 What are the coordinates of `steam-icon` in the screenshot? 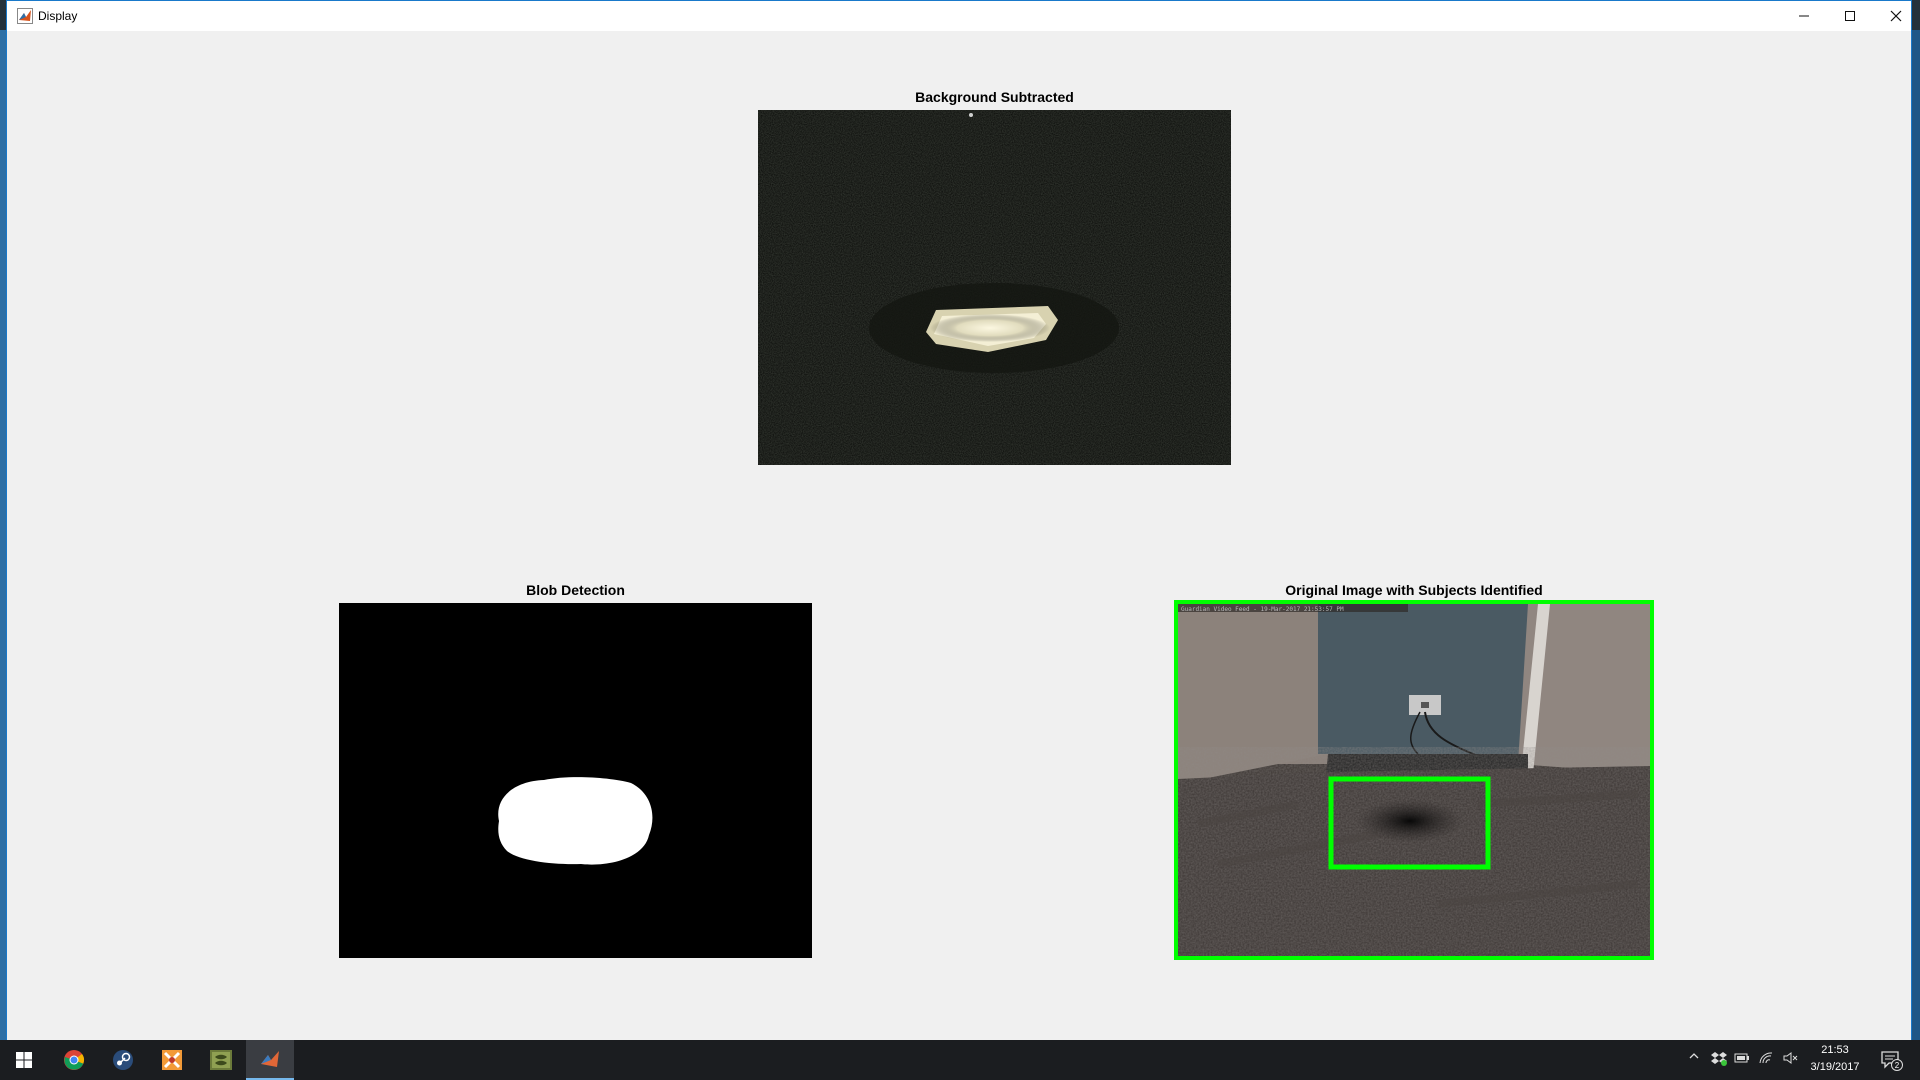 It's located at (123, 1060).